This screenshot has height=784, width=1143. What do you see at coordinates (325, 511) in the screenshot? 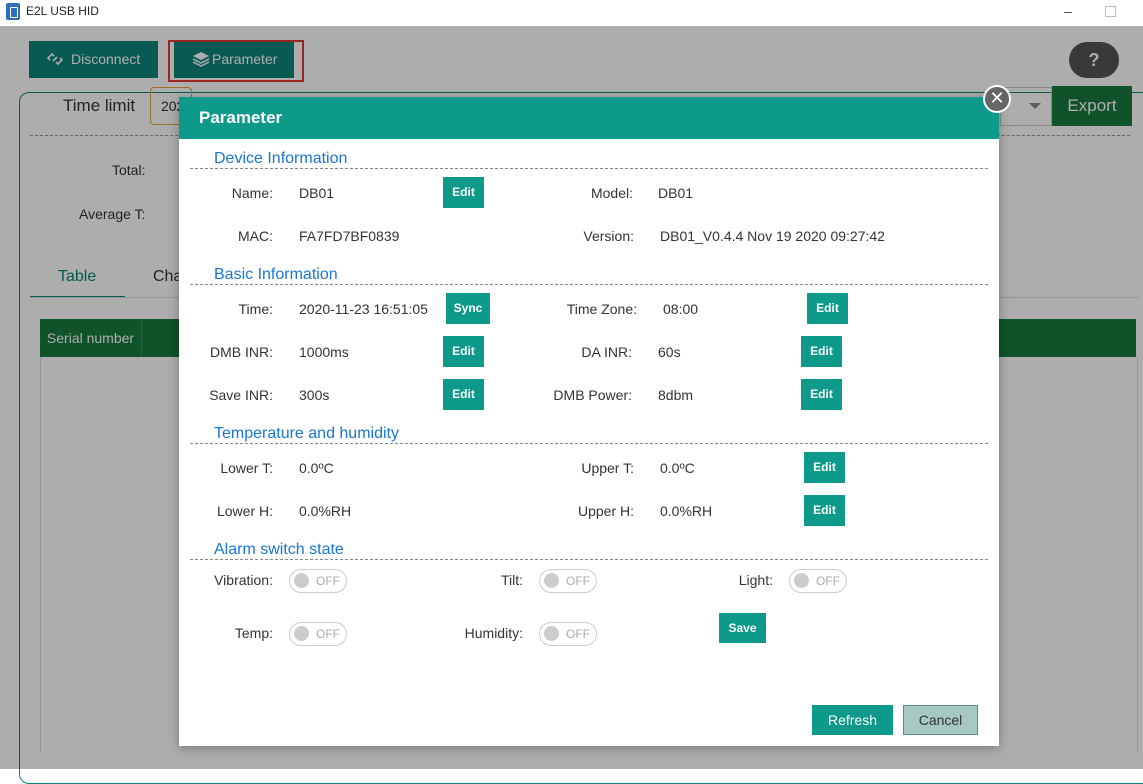
I see `lower-h-value: 0.0%RH` at bounding box center [325, 511].